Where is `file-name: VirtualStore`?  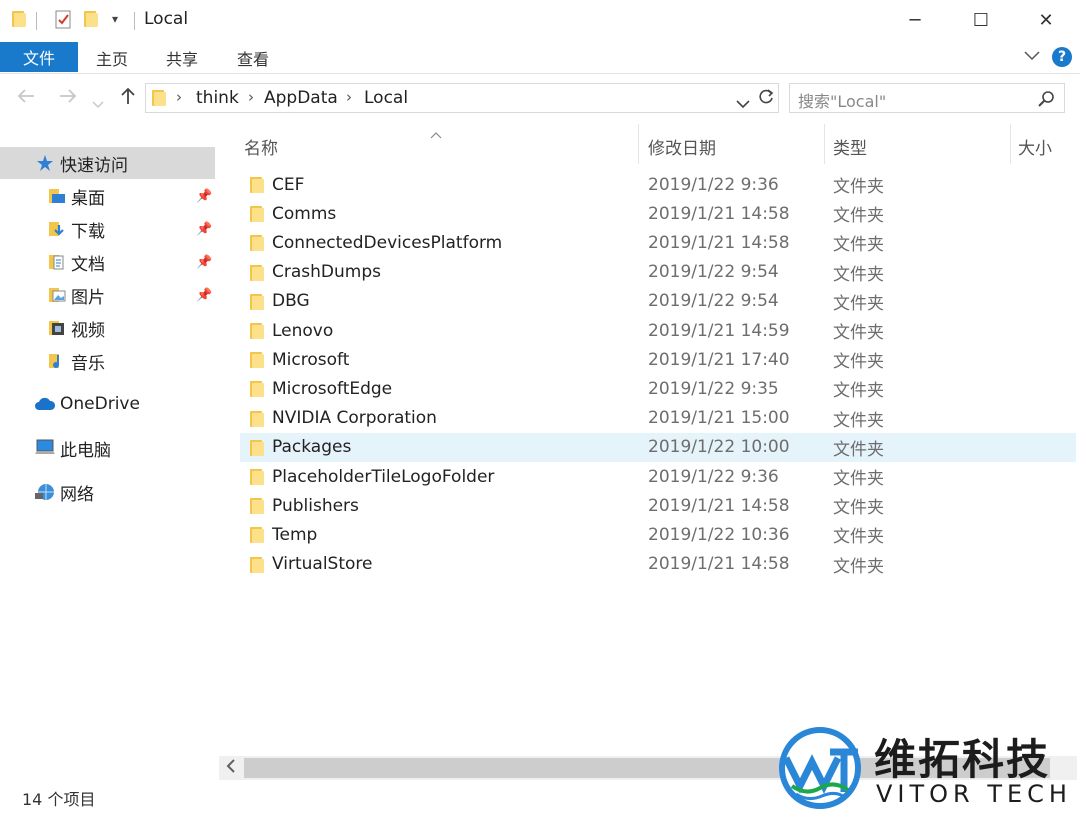
file-name: VirtualStore is located at coordinates (322, 564).